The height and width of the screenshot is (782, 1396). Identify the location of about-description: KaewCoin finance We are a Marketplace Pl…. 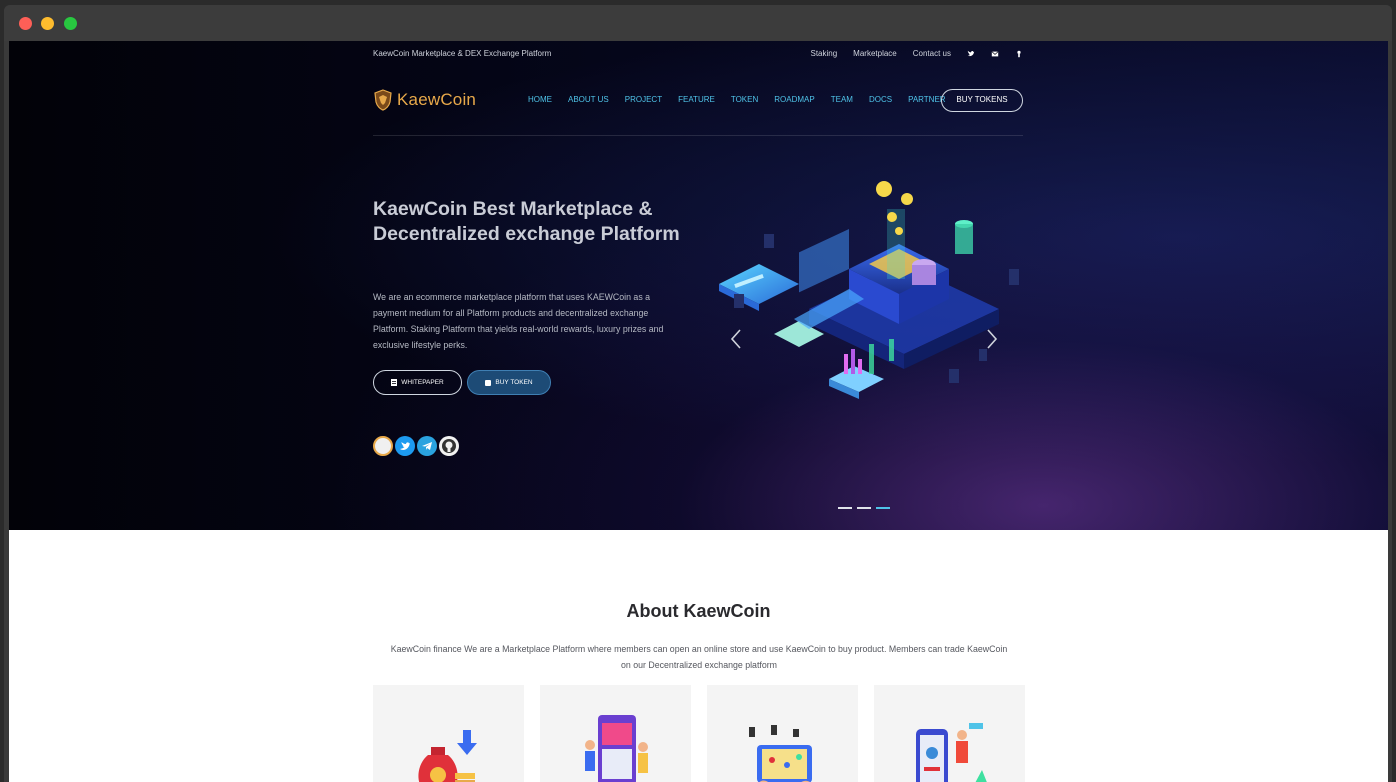
(699, 657).